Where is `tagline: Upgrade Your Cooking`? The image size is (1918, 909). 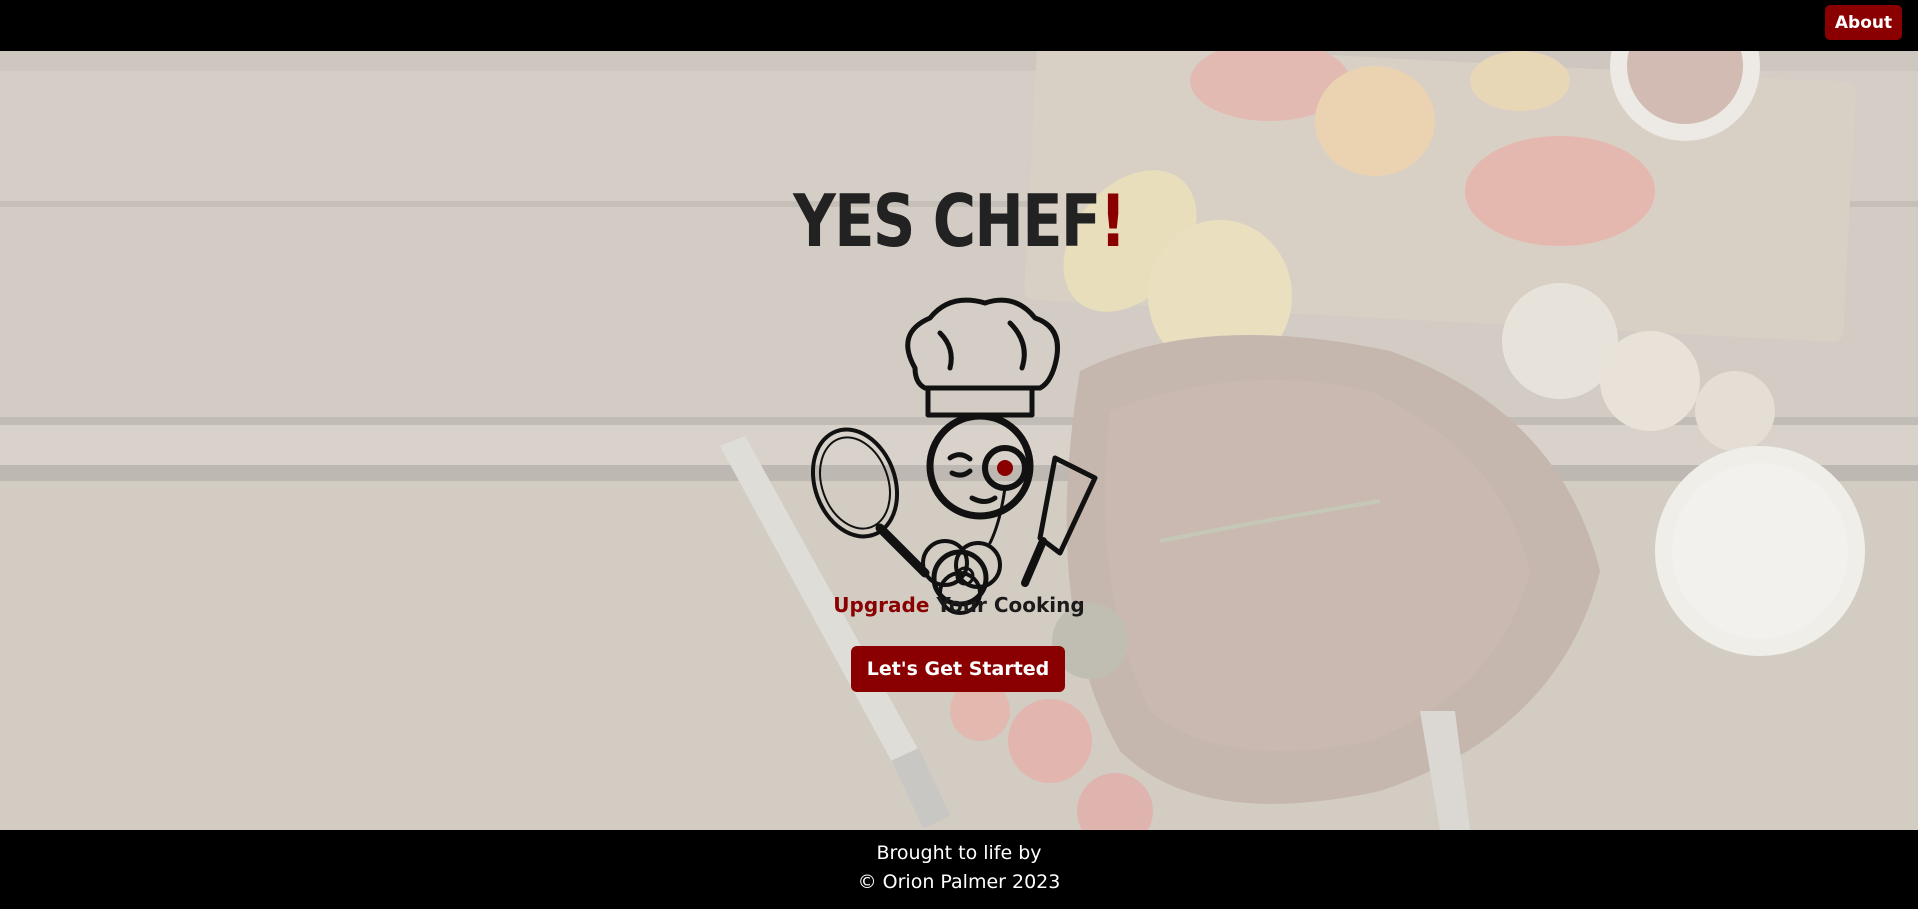
tagline: Upgrade Your Cooking is located at coordinates (959, 605).